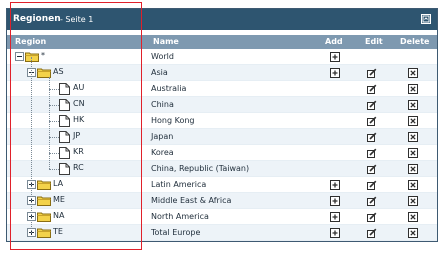  What do you see at coordinates (78, 119) in the screenshot?
I see `region-code: HK` at bounding box center [78, 119].